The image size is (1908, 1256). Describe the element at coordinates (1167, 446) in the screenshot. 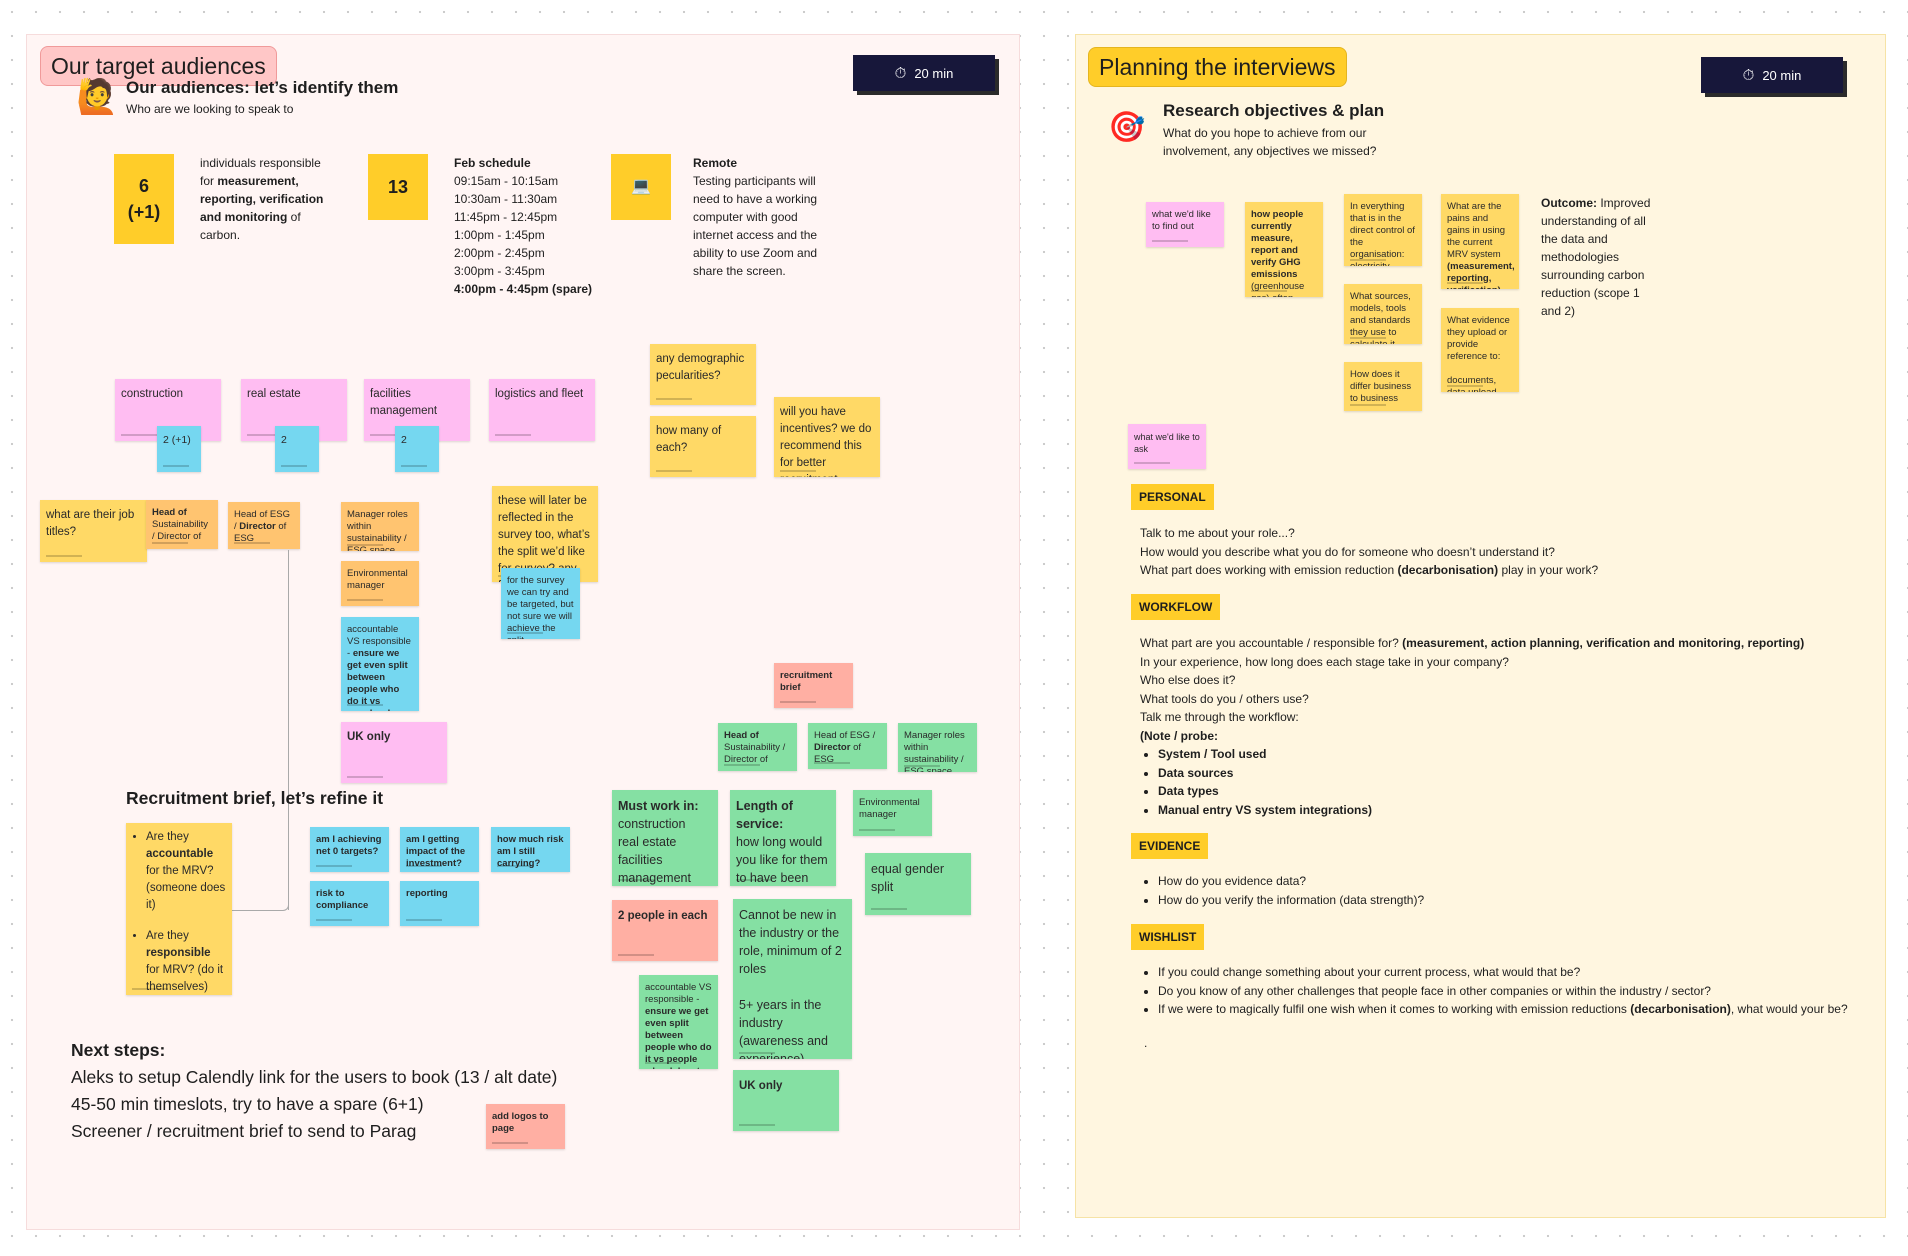

I see `sticky-note-ask: what we'd like to ask` at that location.